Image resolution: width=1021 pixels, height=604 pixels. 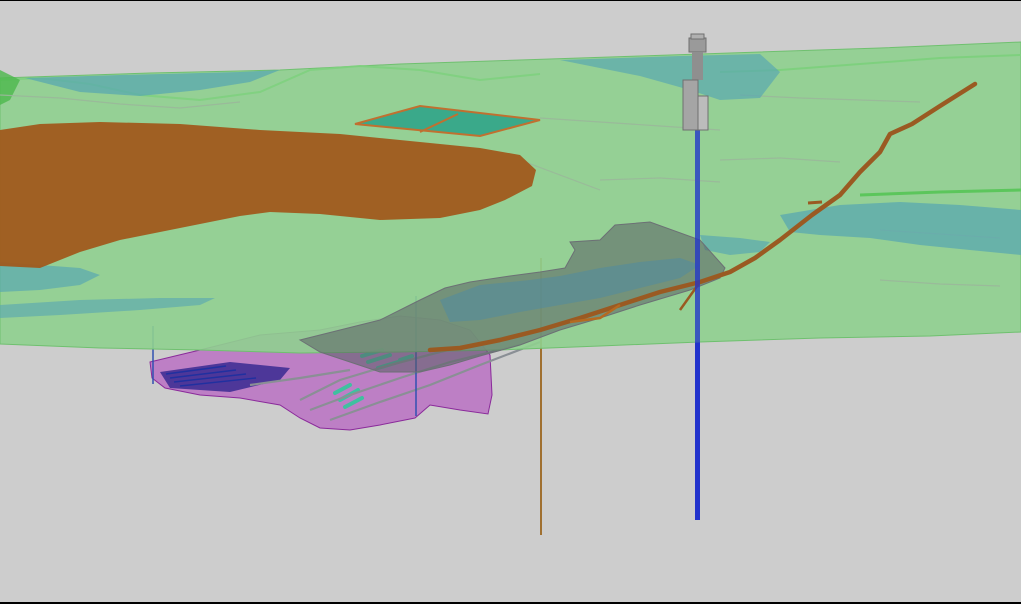 What do you see at coordinates (697, 240) in the screenshot?
I see `shaft-upper` at bounding box center [697, 240].